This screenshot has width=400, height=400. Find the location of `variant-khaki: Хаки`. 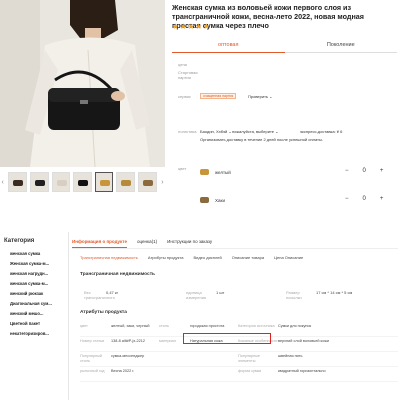

variant-khaki: Хаки is located at coordinates (212, 200).